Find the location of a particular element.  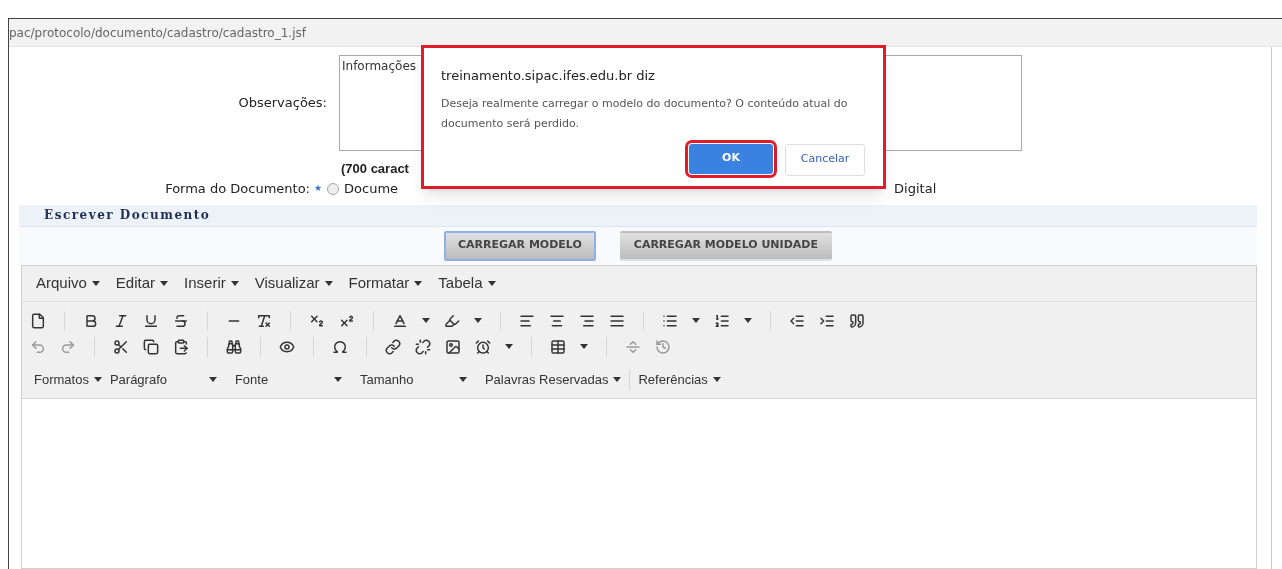

format-dropdown: Palavras Reservadas is located at coordinates (553, 379).